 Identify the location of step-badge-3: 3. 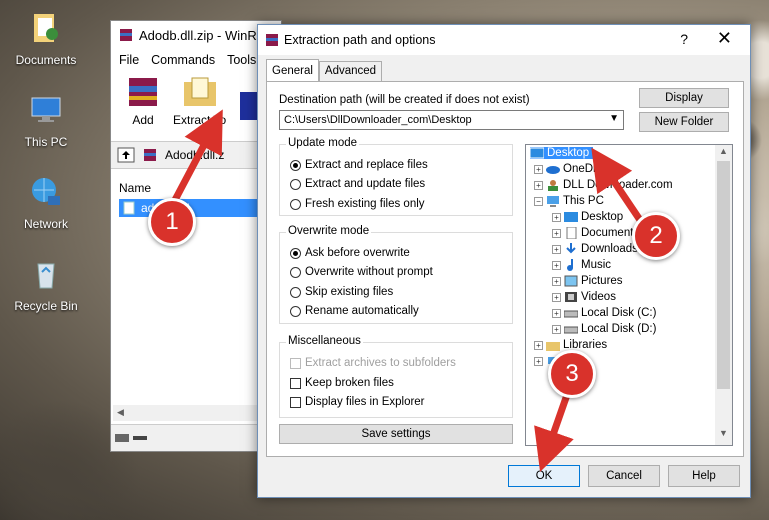
(572, 374).